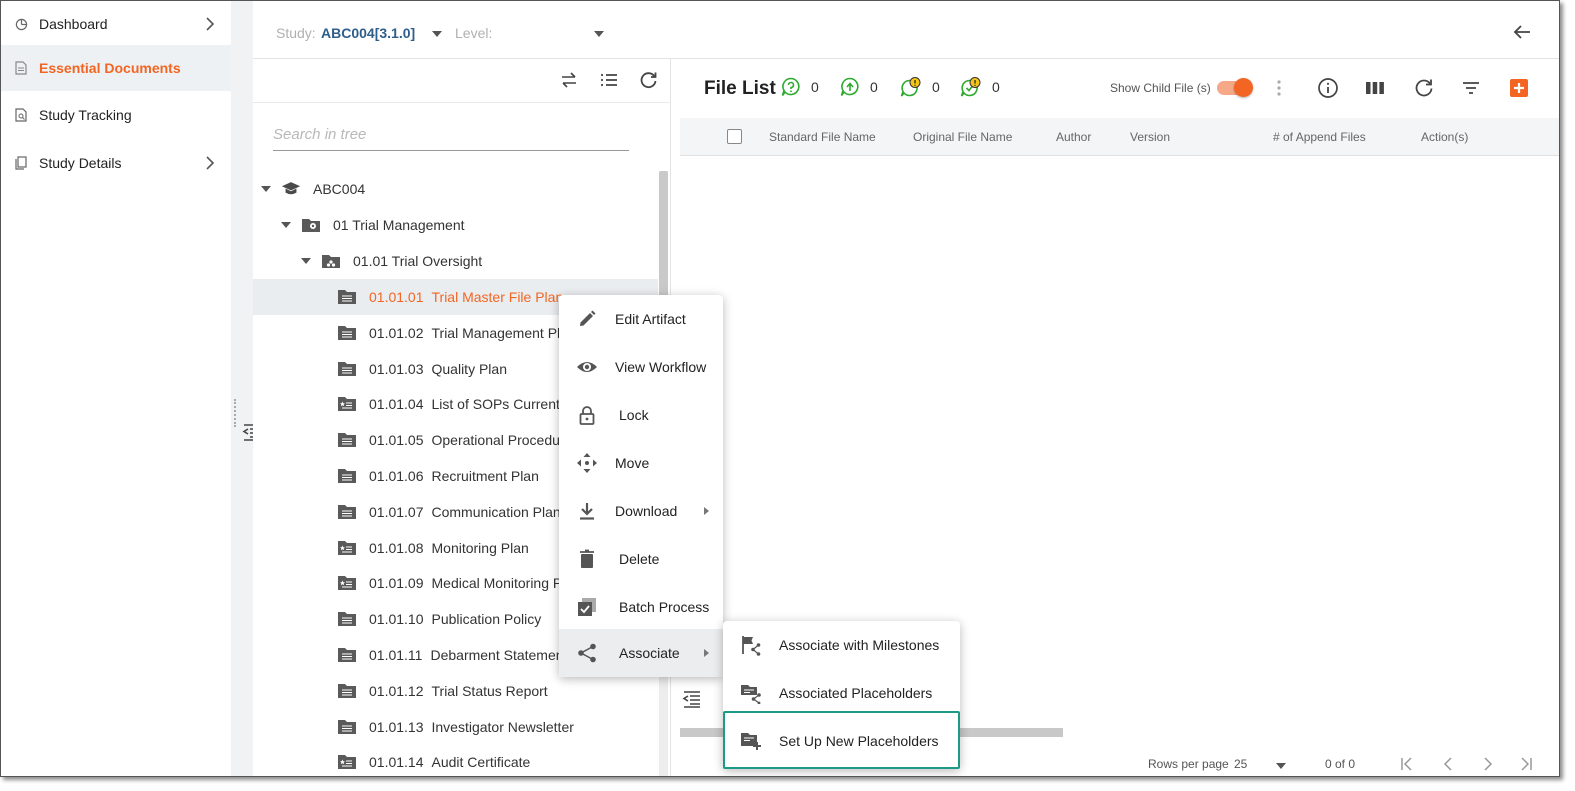 This screenshot has width=1575, height=791. Describe the element at coordinates (980, 87) in the screenshot. I see `stat-check-warning: 0` at that location.